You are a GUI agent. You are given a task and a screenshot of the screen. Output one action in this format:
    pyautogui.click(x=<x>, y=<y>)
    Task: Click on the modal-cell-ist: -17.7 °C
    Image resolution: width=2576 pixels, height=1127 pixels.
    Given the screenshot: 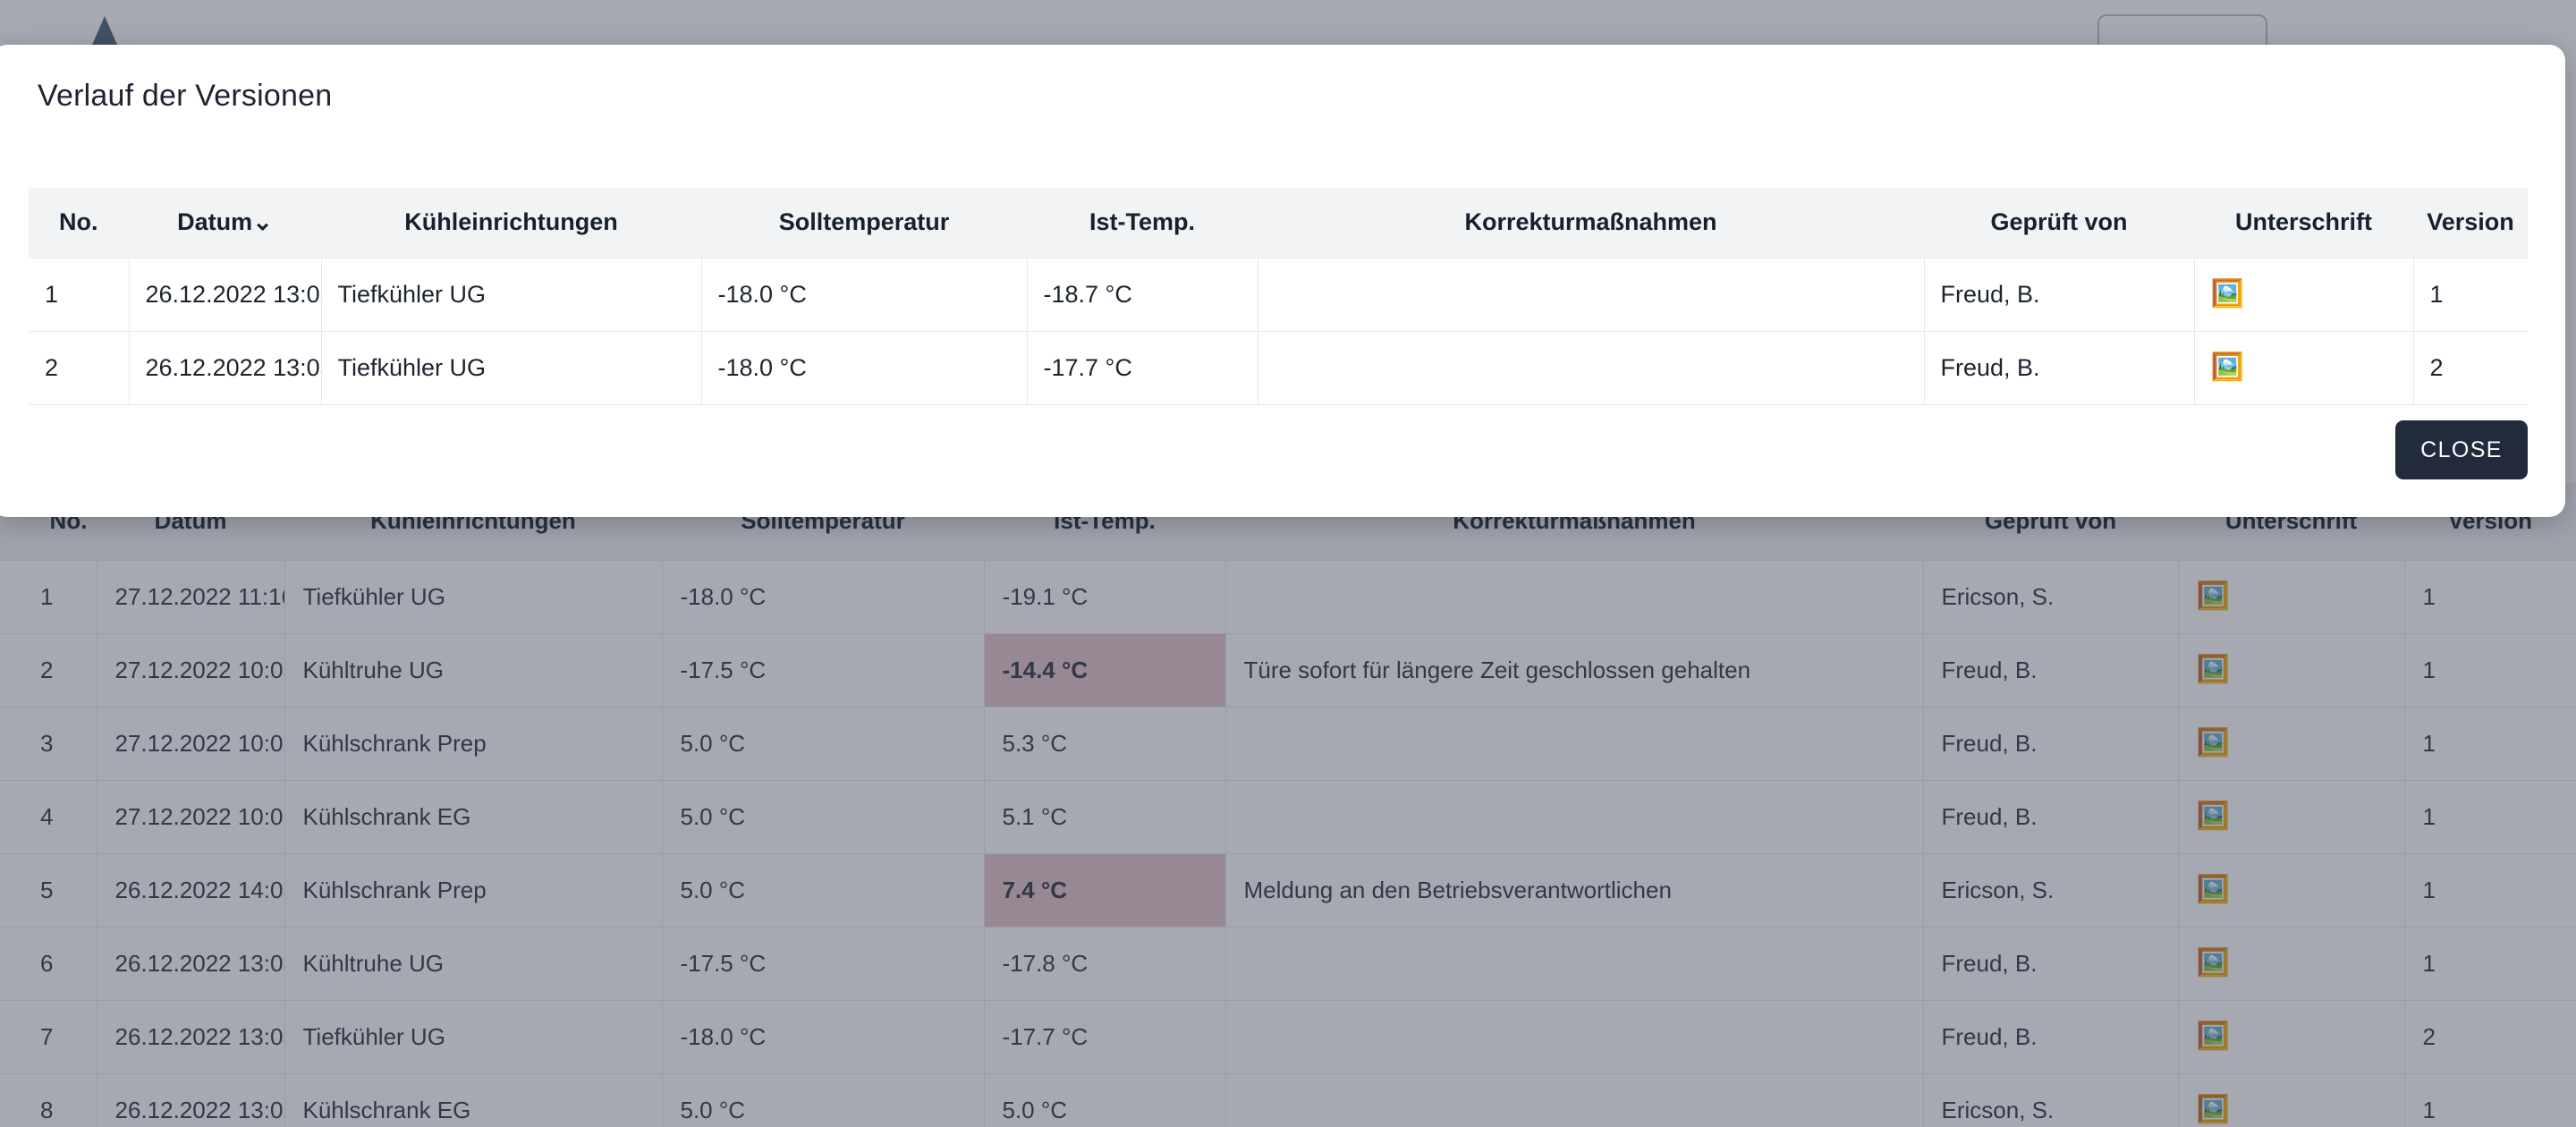 What is the action you would take?
    pyautogui.click(x=1142, y=367)
    